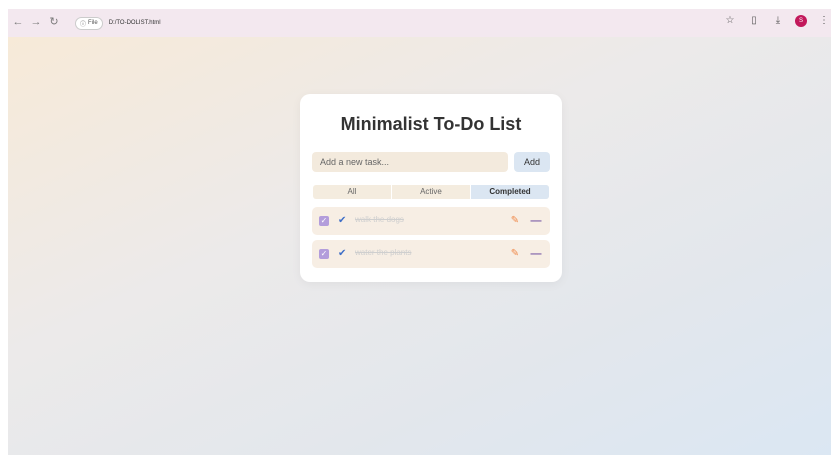  Describe the element at coordinates (54, 22) in the screenshot. I see `reload-icon: ↻` at that location.